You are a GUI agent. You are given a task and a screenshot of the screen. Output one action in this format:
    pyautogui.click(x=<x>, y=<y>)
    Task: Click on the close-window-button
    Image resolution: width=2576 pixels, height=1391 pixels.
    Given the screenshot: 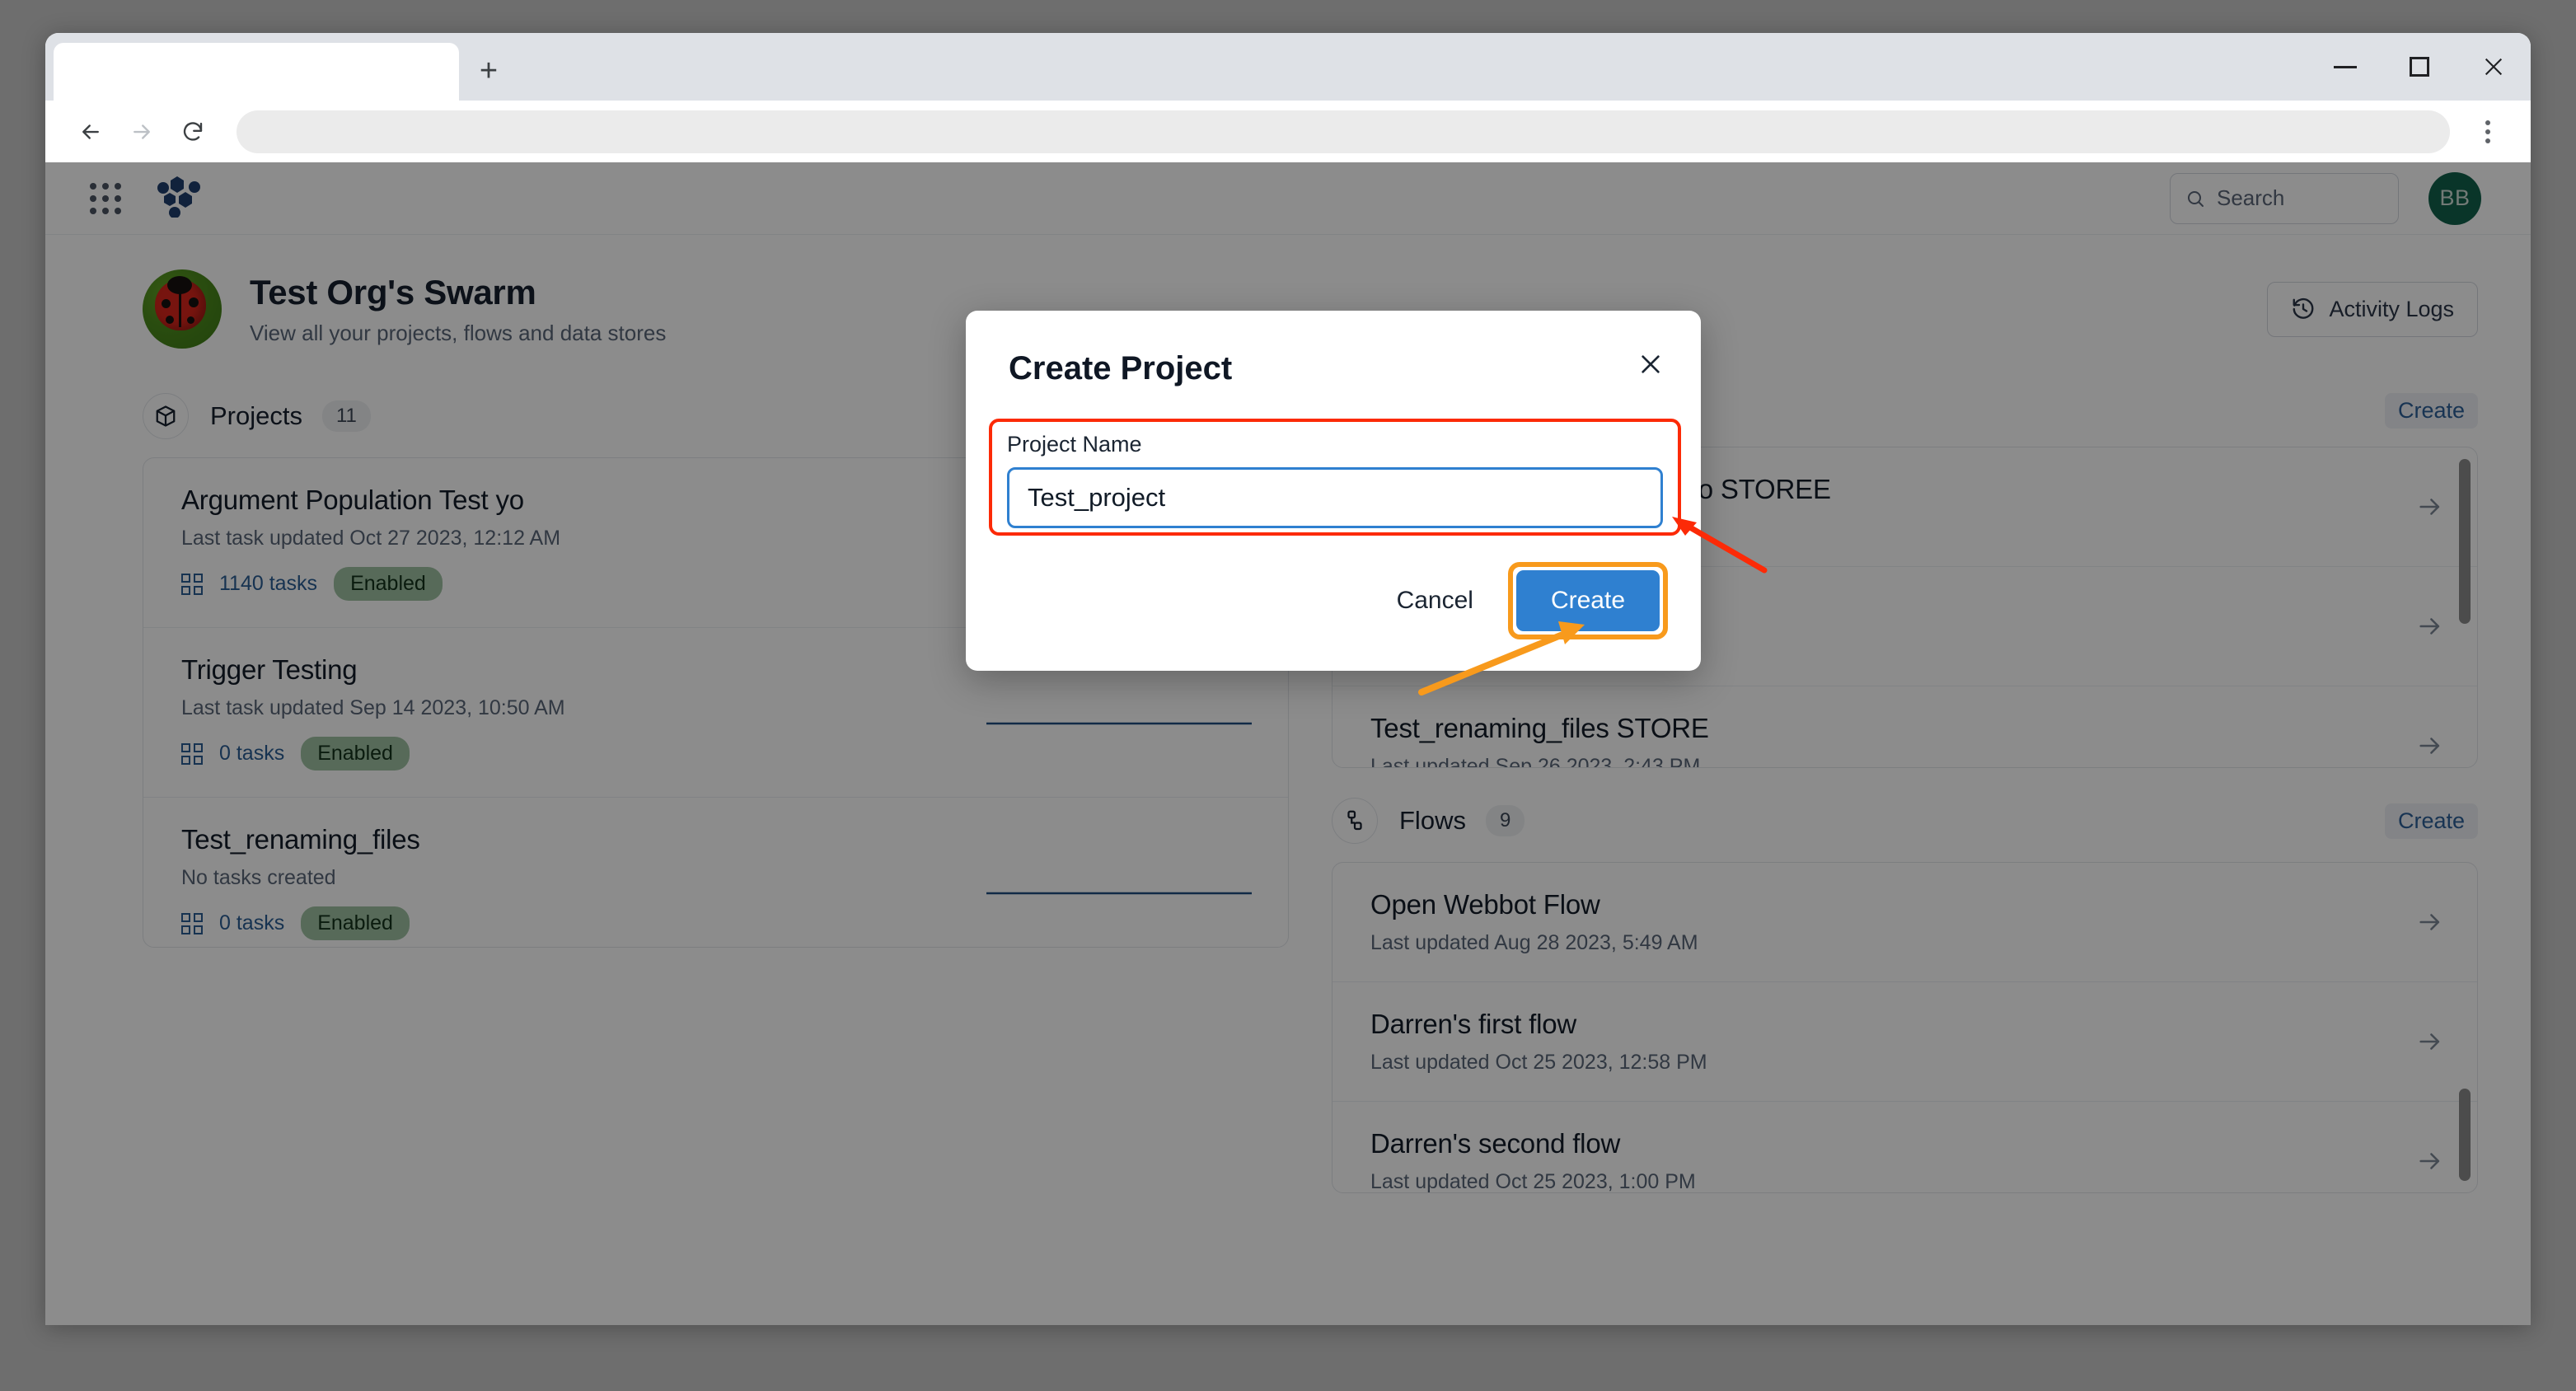 What is the action you would take?
    pyautogui.click(x=2494, y=67)
    